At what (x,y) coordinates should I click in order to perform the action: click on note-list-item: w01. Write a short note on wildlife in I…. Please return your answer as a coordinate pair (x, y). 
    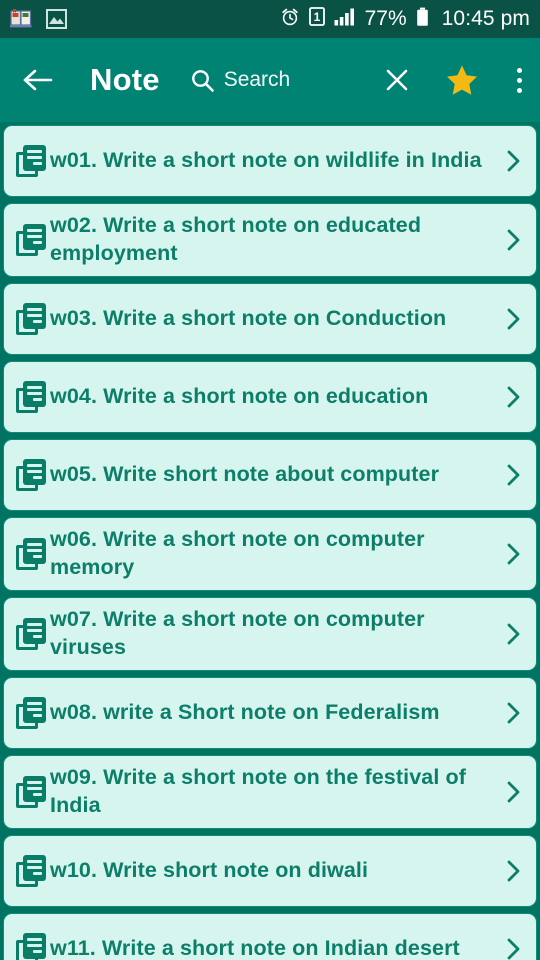
    Looking at the image, I should click on (270, 161).